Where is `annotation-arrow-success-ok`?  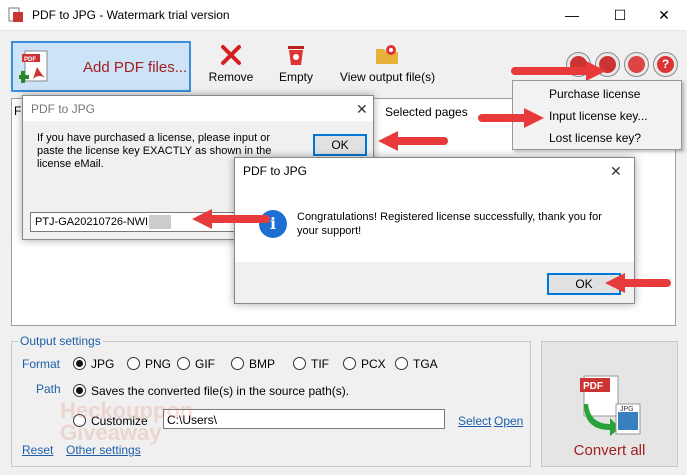 annotation-arrow-success-ok is located at coordinates (638, 283).